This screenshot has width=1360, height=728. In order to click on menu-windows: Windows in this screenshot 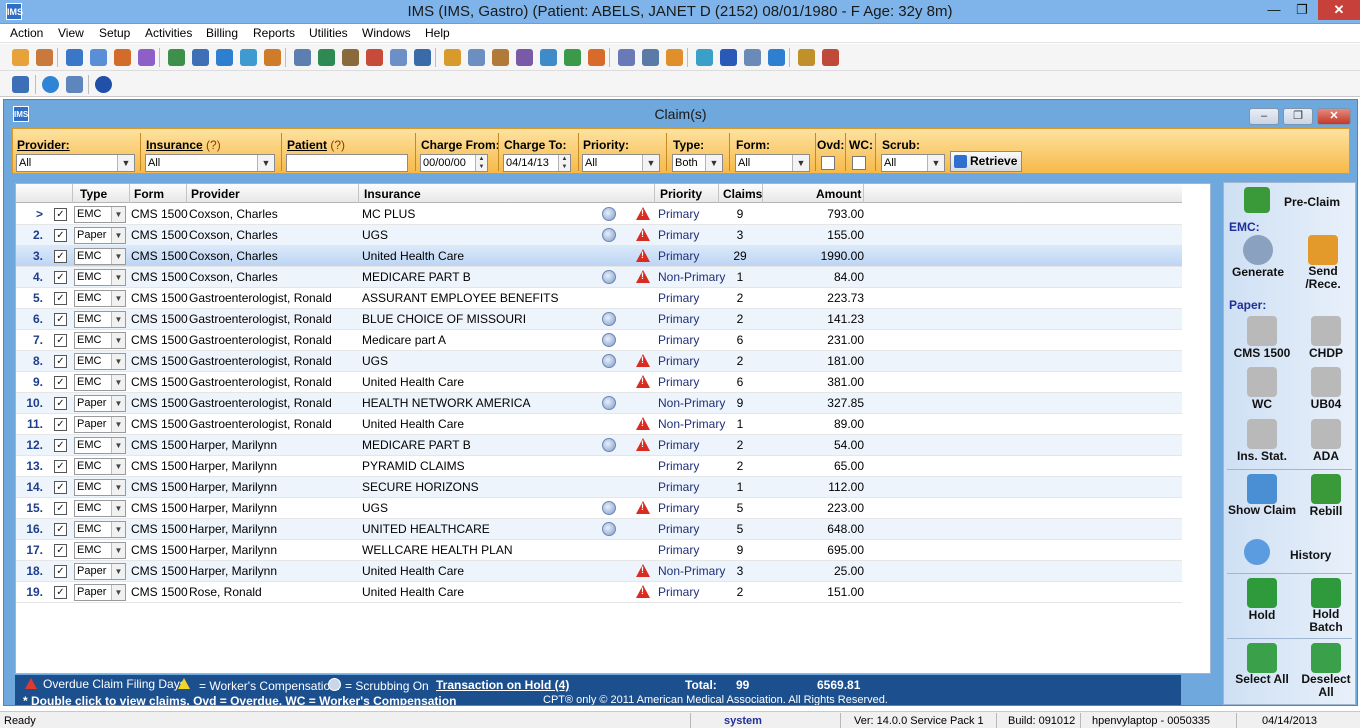, I will do `click(386, 33)`.